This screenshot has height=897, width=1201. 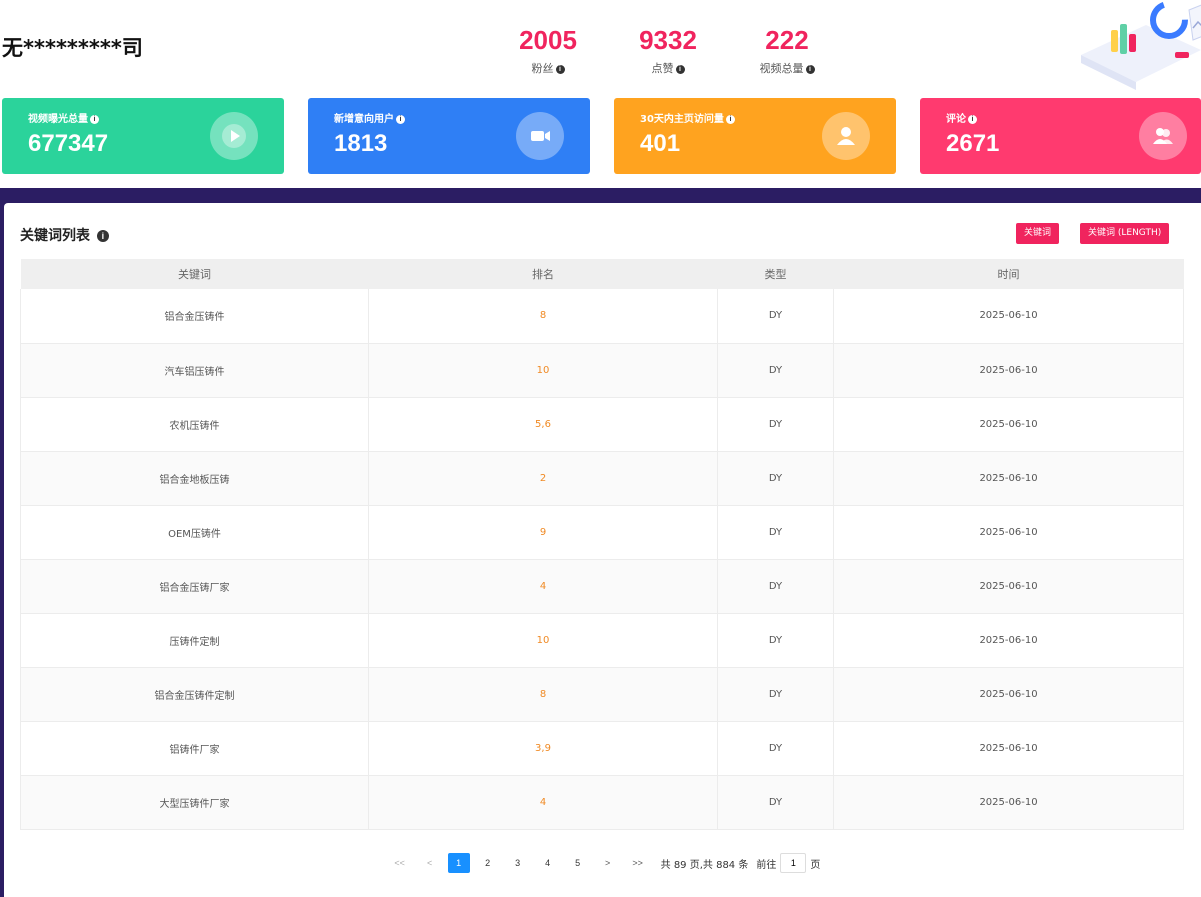 What do you see at coordinates (781, 68) in the screenshot?
I see `stat-videos-label: 视频总量` at bounding box center [781, 68].